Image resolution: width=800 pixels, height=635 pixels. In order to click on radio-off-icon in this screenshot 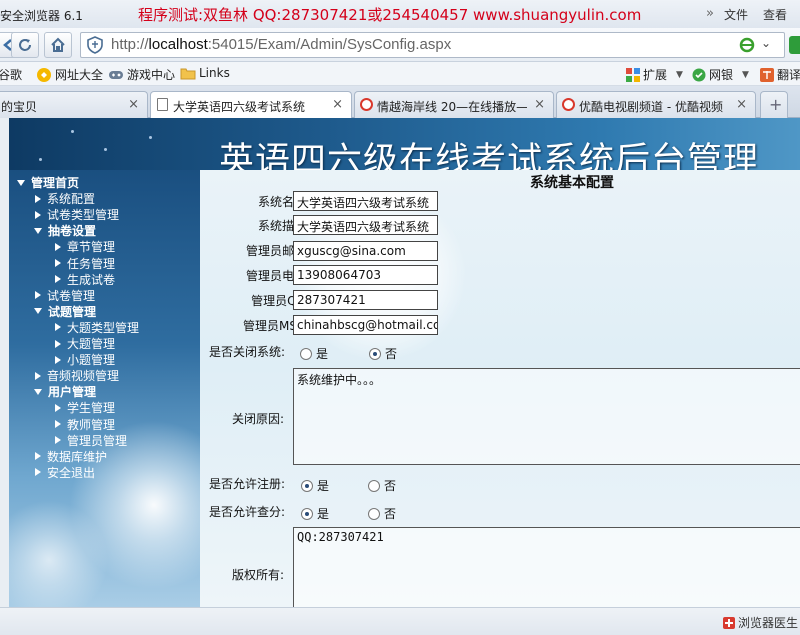, I will do `click(306, 353)`.